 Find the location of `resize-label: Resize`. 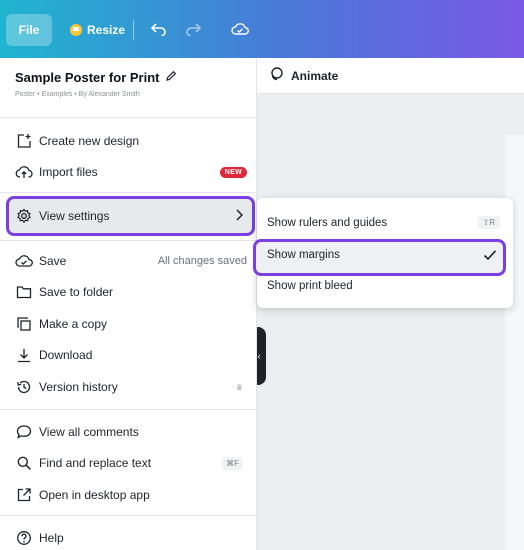

resize-label: Resize is located at coordinates (106, 30).